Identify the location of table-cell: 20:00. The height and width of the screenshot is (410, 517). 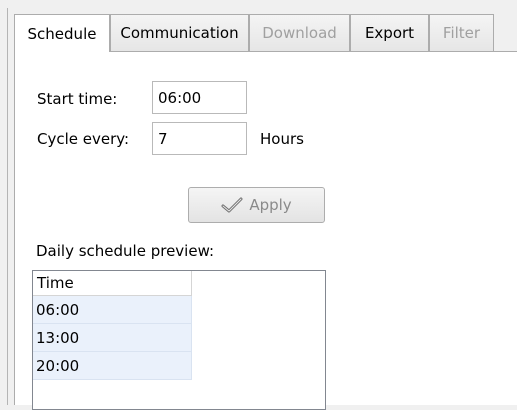
(58, 365).